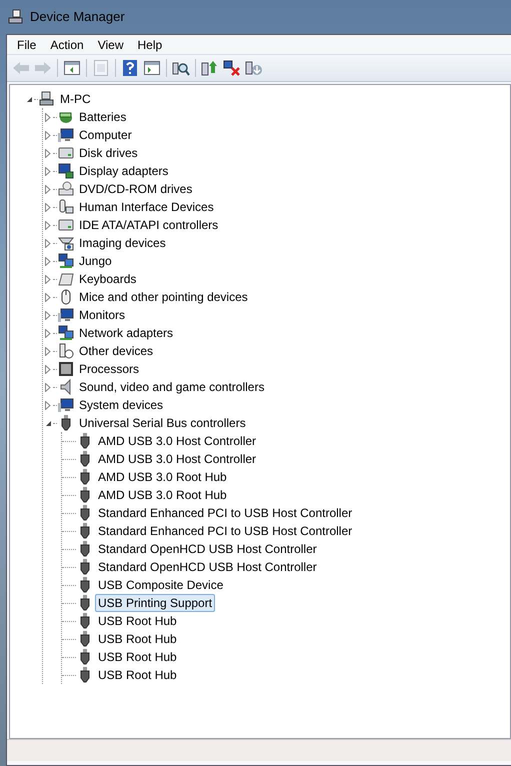 The image size is (511, 766). What do you see at coordinates (47, 99) in the screenshot?
I see `computer-icon` at bounding box center [47, 99].